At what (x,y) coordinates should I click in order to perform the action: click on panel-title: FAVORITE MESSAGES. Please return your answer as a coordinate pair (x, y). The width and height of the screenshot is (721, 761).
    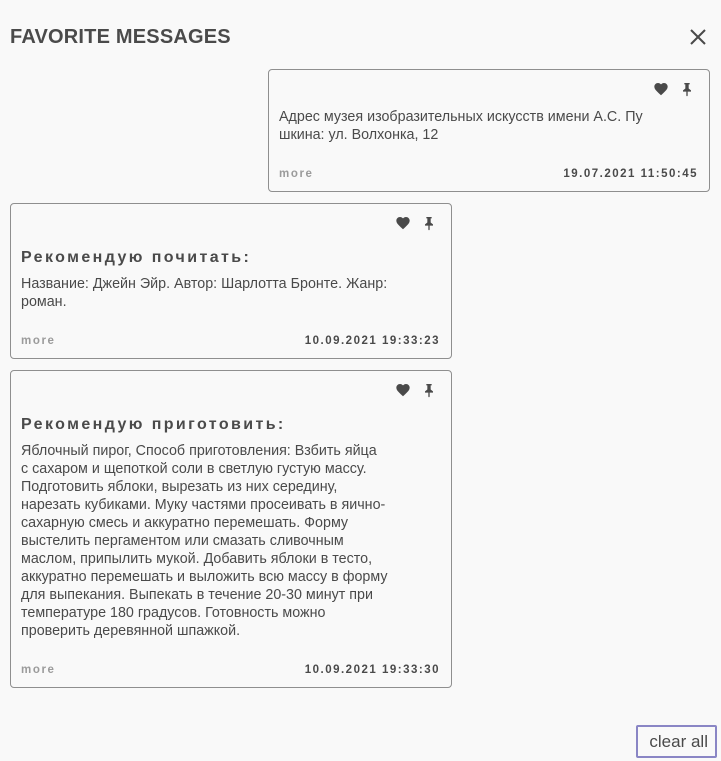
    Looking at the image, I should click on (120, 37).